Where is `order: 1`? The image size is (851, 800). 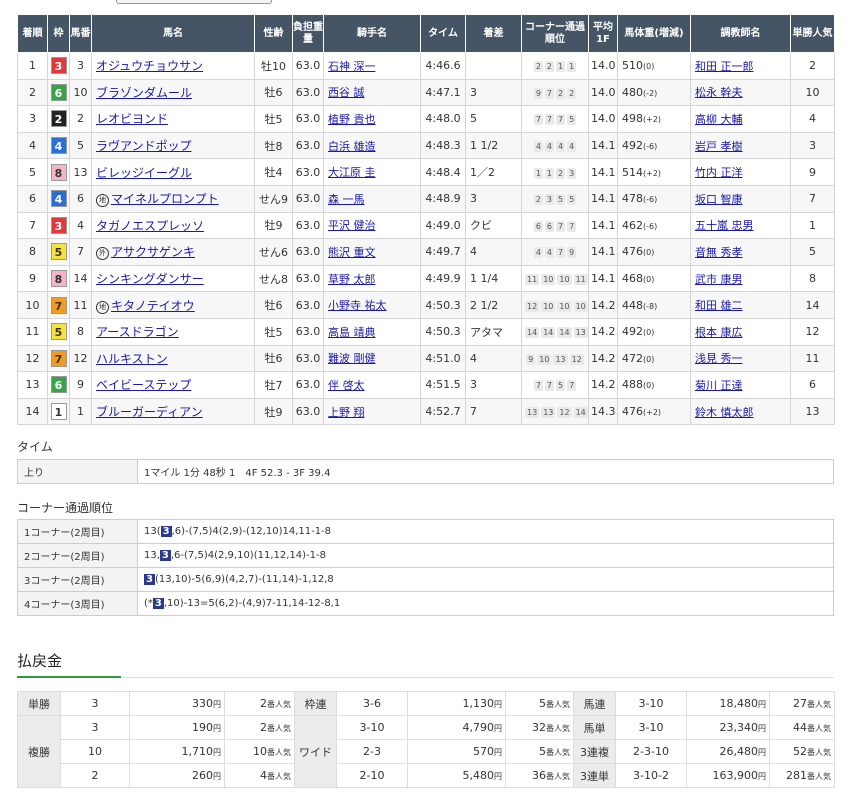
order: 1 is located at coordinates (32, 66).